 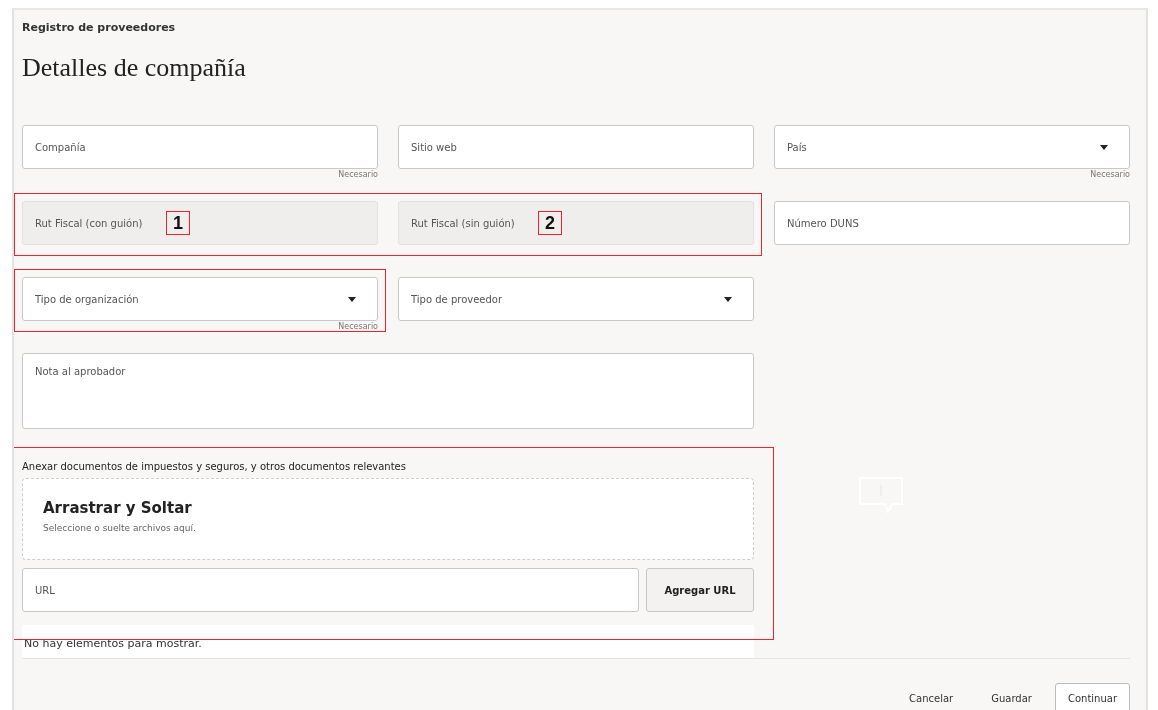 I want to click on callout-number: 1, so click(x=178, y=223).